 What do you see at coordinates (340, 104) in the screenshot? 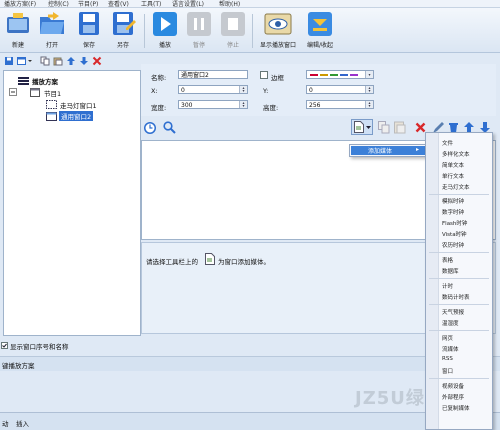
I see `height-field: 256 ▴ ▾` at bounding box center [340, 104].